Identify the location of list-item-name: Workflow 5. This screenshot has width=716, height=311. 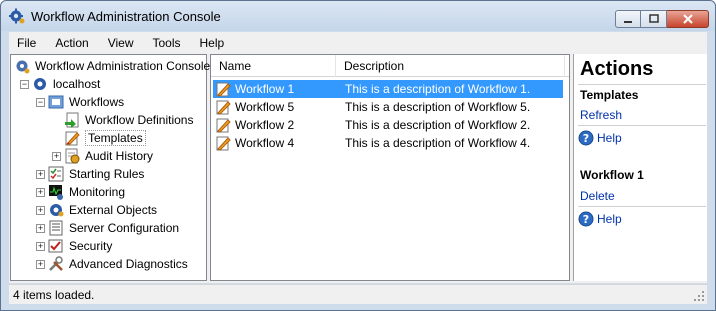
(265, 107).